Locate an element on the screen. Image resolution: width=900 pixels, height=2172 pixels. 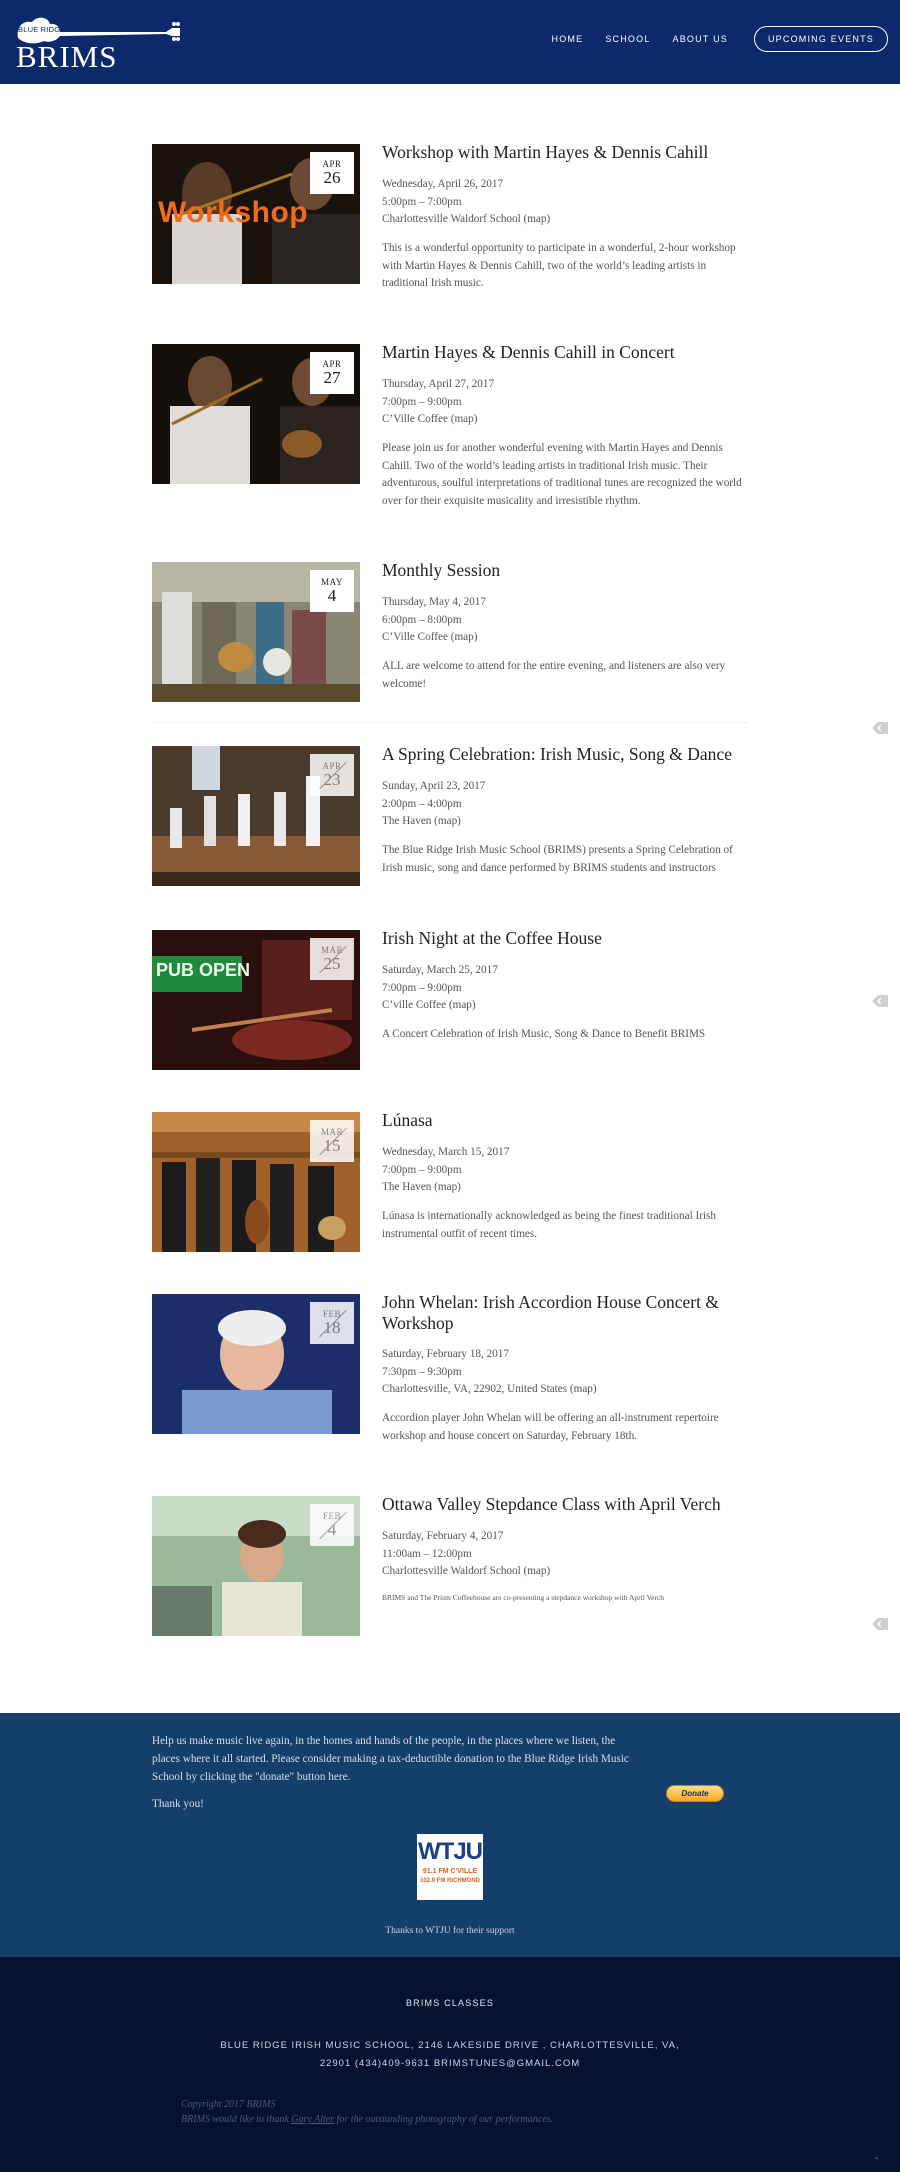
event-image: Workshop APR 26 is located at coordinates (256, 214).